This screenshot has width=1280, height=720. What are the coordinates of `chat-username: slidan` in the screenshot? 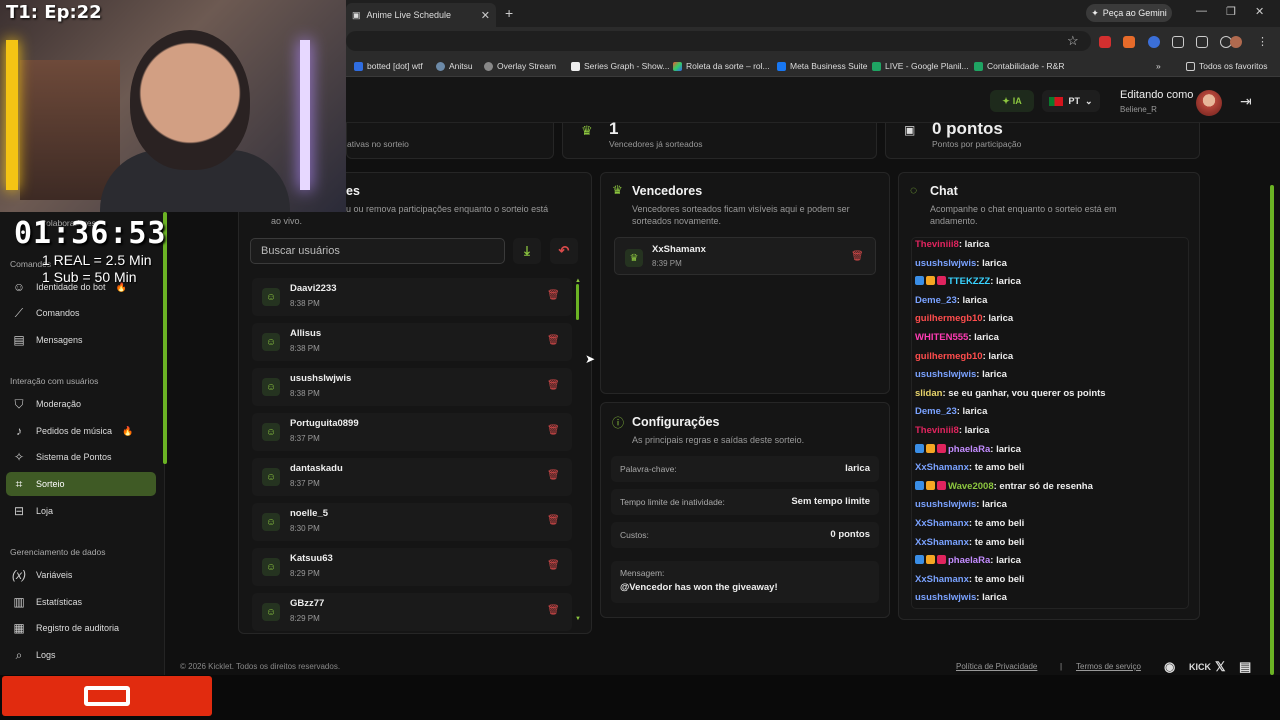 It's located at (928, 393).